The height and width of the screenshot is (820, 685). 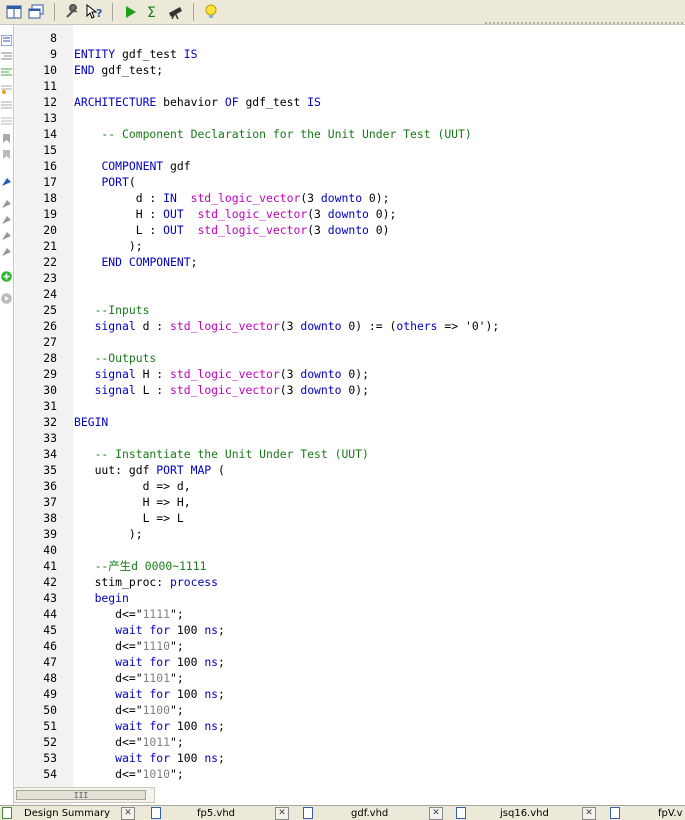 I want to click on code-line: 18 d : IN std_logic_vector(3 downto 0);, so click(x=350, y=198).